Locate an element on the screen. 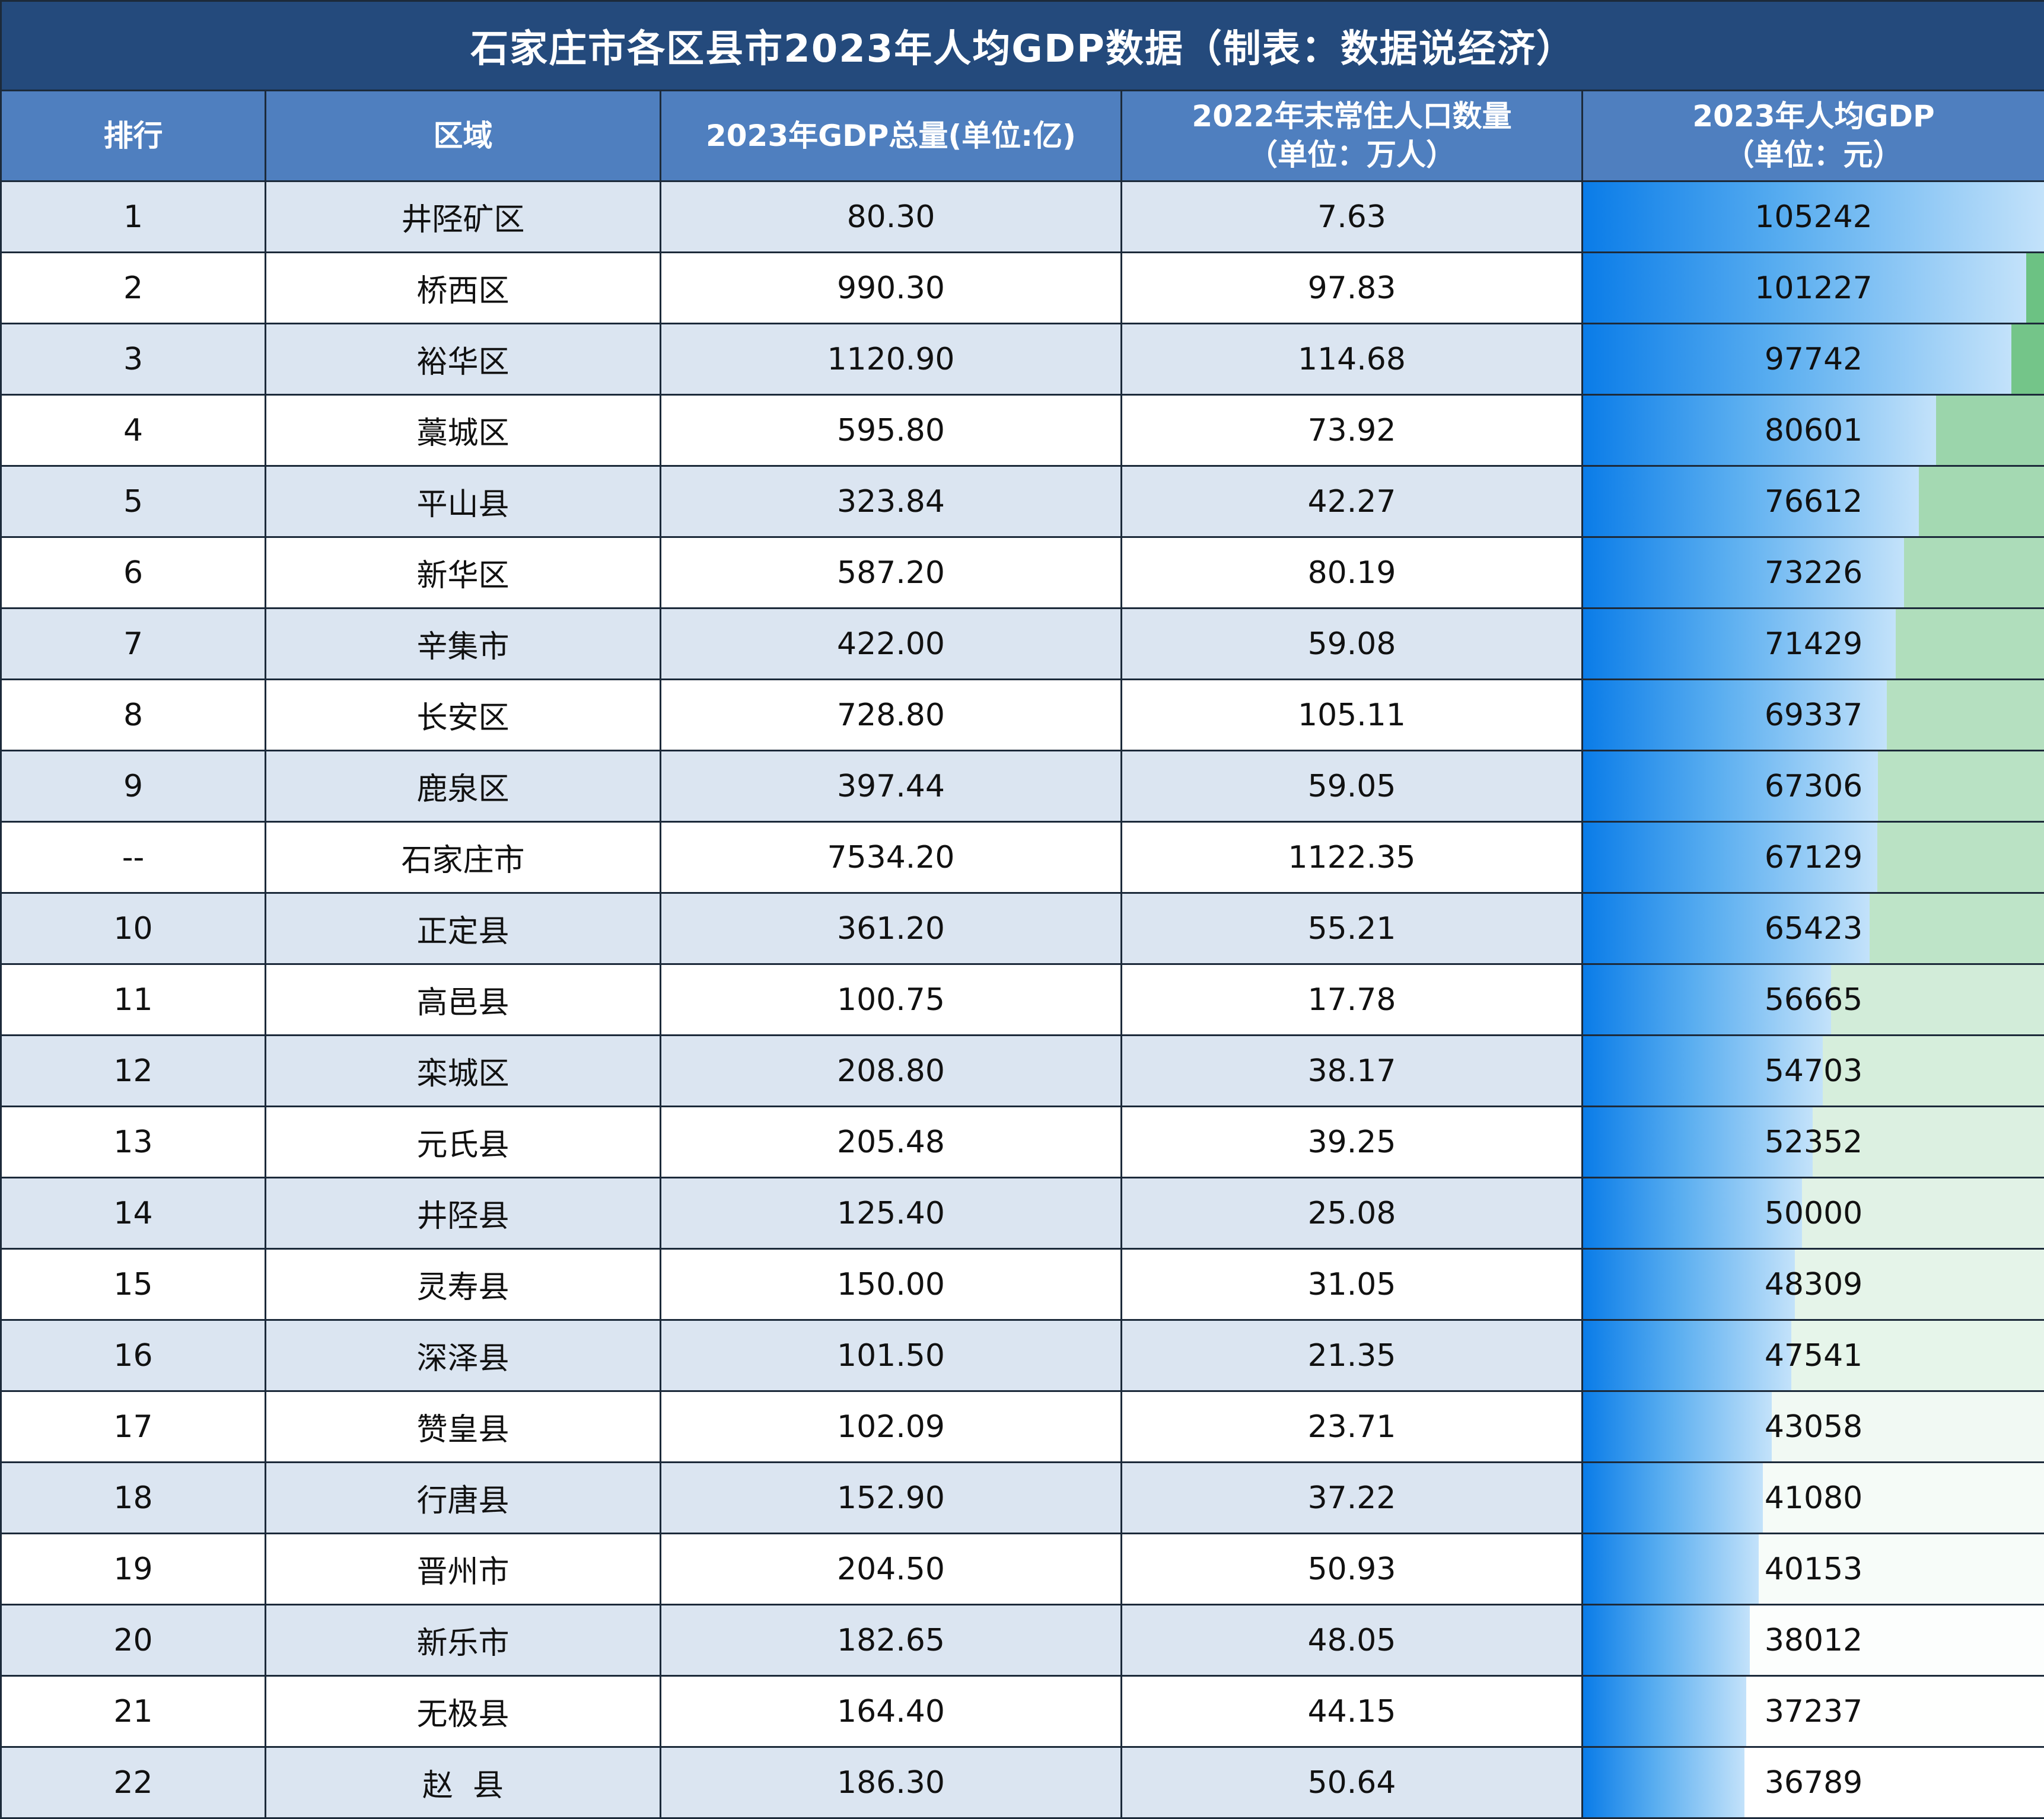 The height and width of the screenshot is (1819, 2044). region-cell: 长安区 is located at coordinates (463, 715).